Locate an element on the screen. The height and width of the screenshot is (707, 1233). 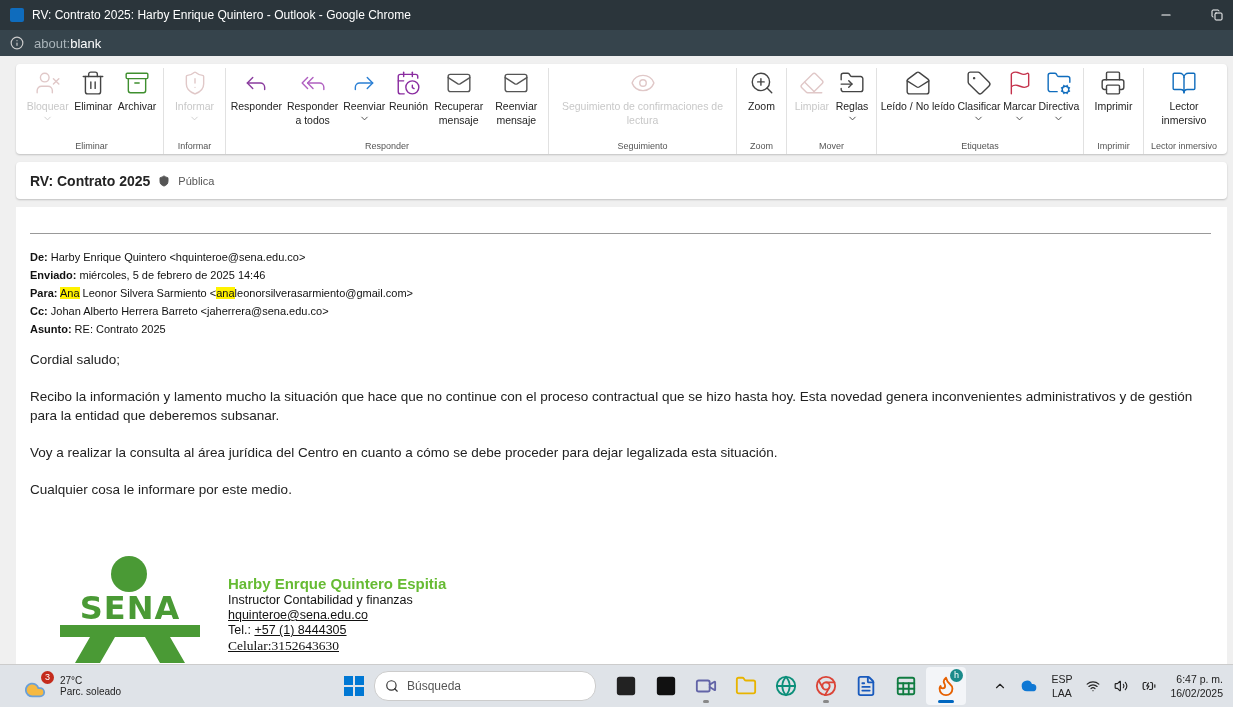
ribbon-button: Zoom is located at coordinates (761, 91).